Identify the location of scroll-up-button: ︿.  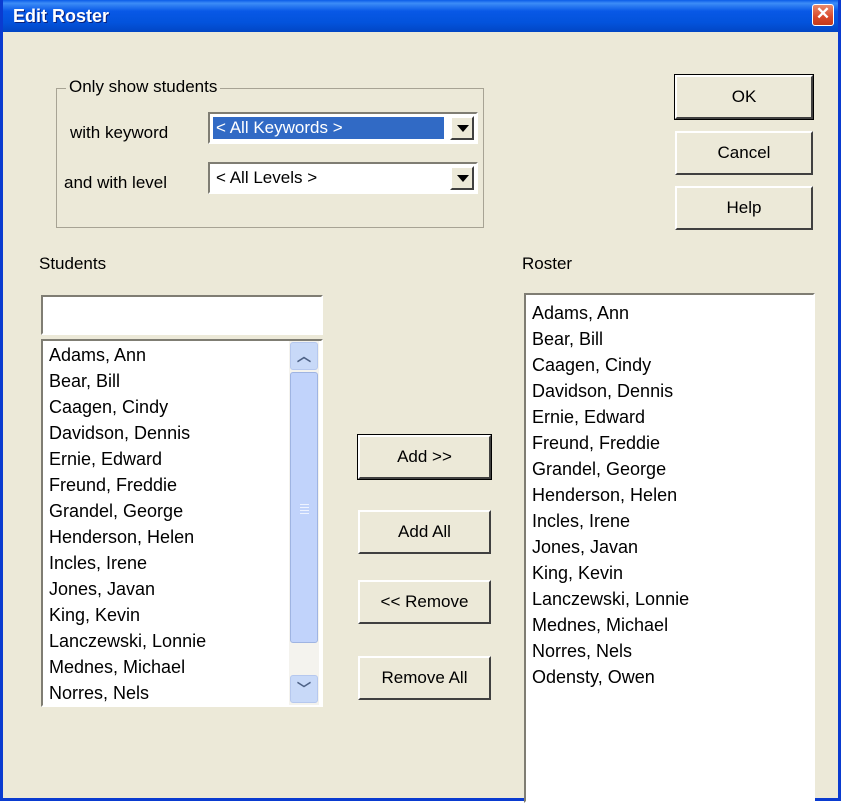
(304, 356).